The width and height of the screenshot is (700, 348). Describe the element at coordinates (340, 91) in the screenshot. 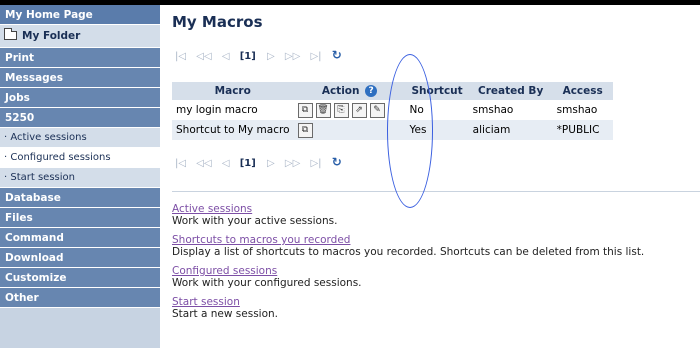

I see `column-header-action-label: Action` at that location.